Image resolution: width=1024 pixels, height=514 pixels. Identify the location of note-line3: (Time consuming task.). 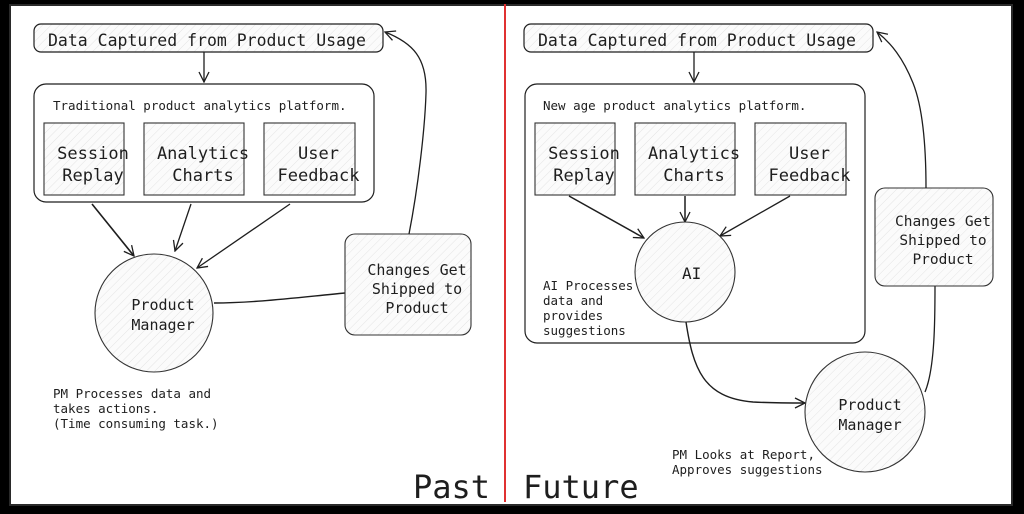
(136, 423).